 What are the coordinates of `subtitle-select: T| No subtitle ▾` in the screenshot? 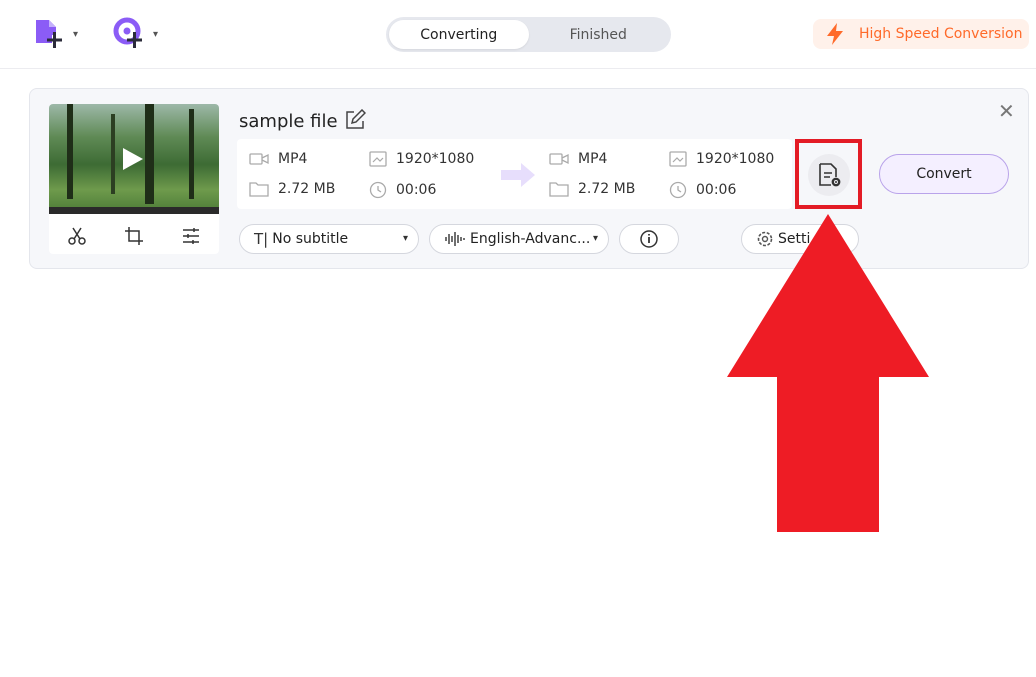 It's located at (329, 239).